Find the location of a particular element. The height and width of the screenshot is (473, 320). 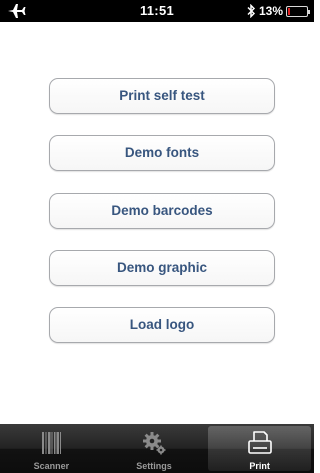

tab-bar: Scanner Settings Print is located at coordinates (157, 448).